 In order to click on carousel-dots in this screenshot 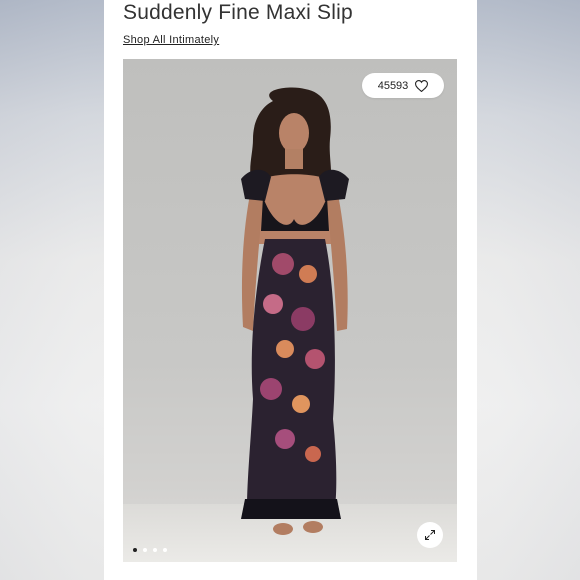, I will do `click(150, 550)`.